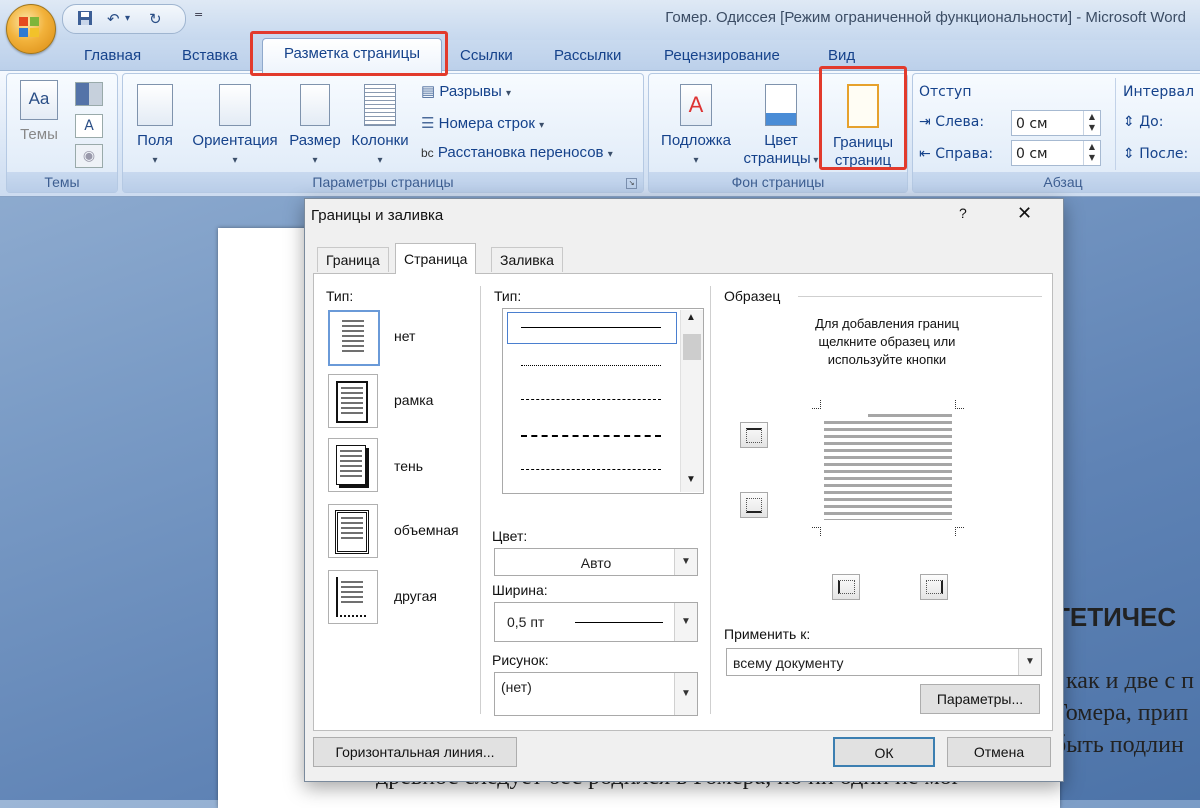 This screenshot has height=808, width=1200. Describe the element at coordinates (127, 19) in the screenshot. I see `undo-dropdown-icon: ▾` at that location.